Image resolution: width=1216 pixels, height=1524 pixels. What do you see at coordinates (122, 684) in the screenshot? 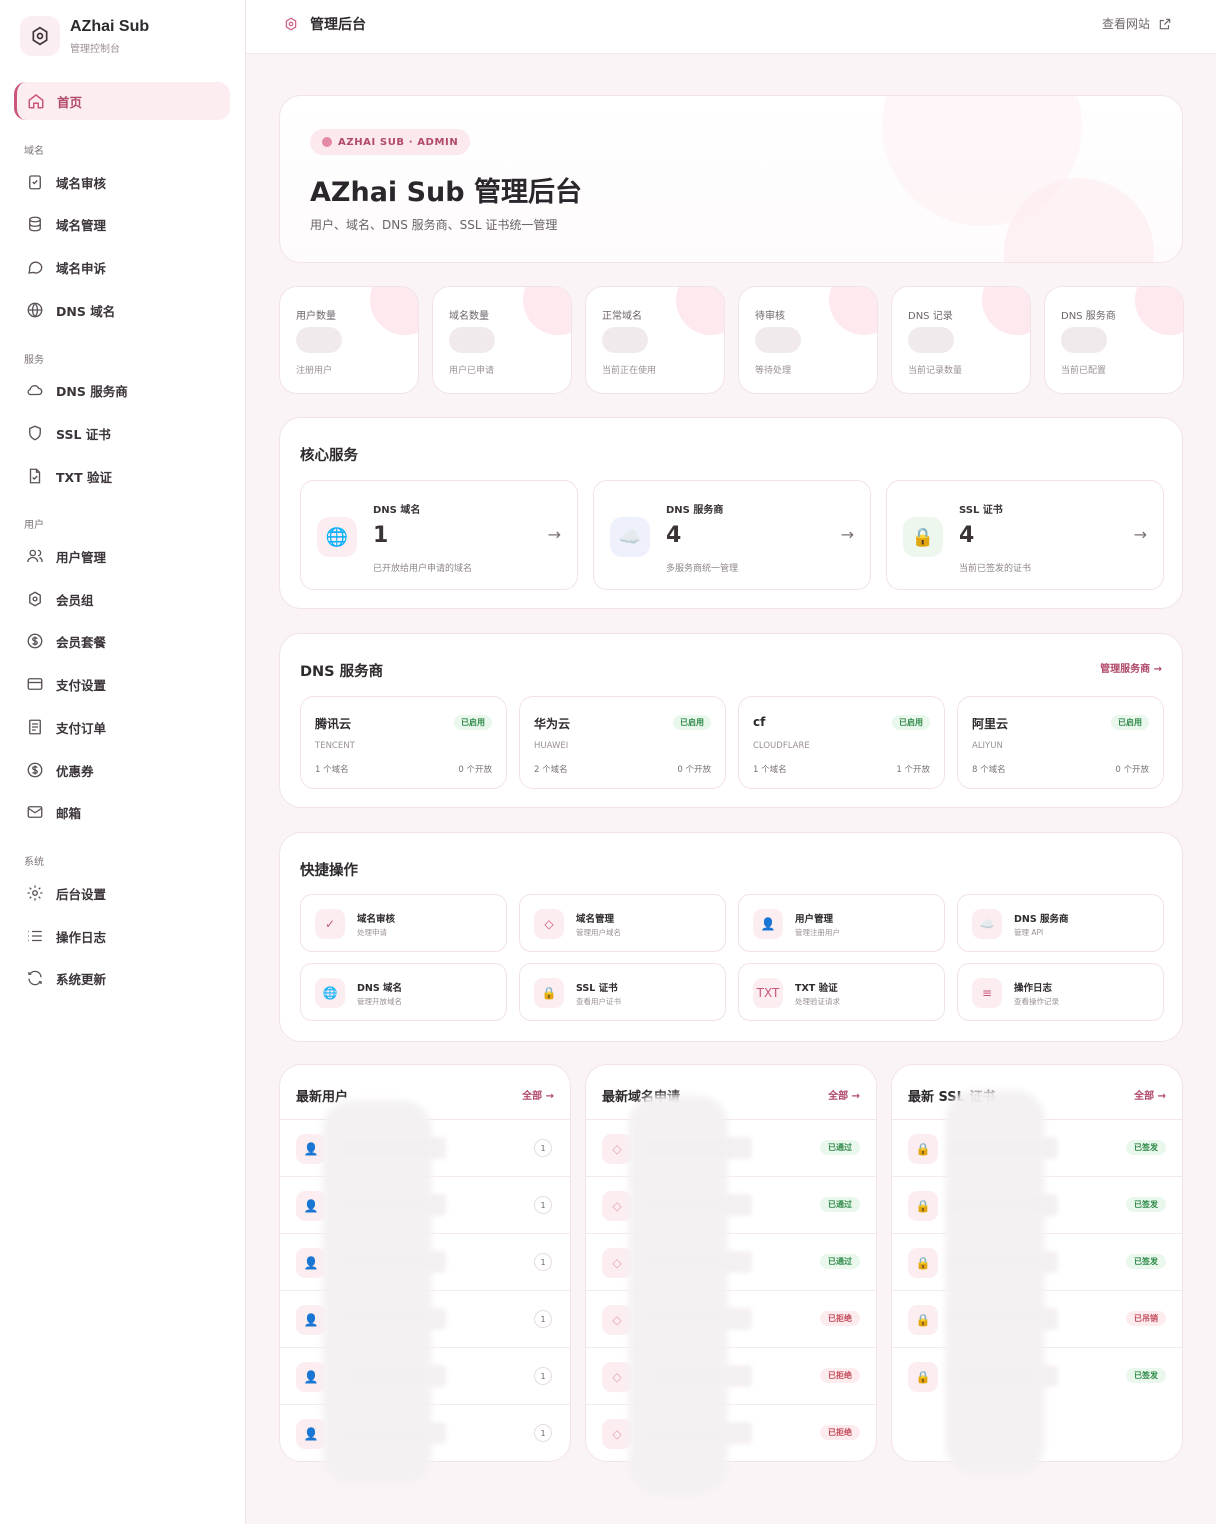
I see `sidebar-item-payment-settings: 支付设置` at bounding box center [122, 684].